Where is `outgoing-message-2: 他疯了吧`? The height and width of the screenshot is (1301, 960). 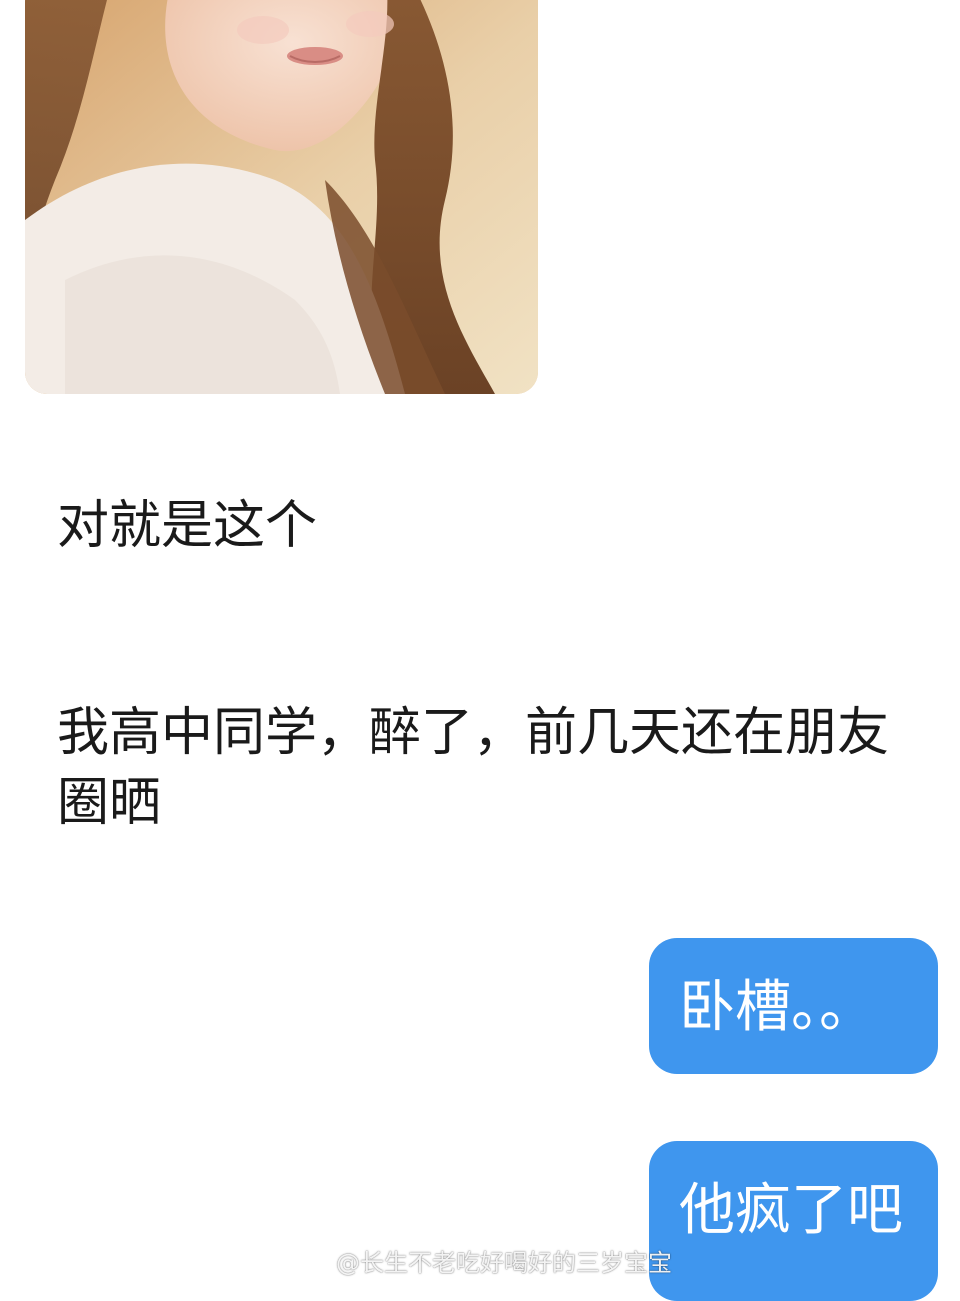
outgoing-message-2: 他疯了吧 is located at coordinates (793, 1221).